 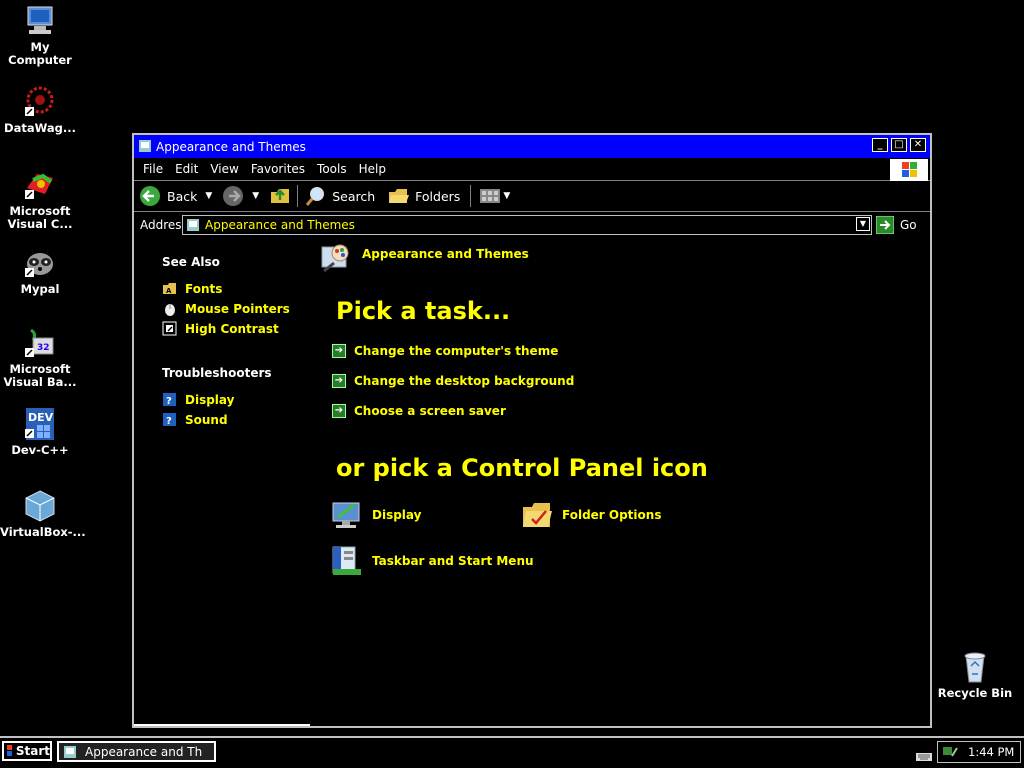 What do you see at coordinates (315, 196) in the screenshot?
I see `search-icon` at bounding box center [315, 196].